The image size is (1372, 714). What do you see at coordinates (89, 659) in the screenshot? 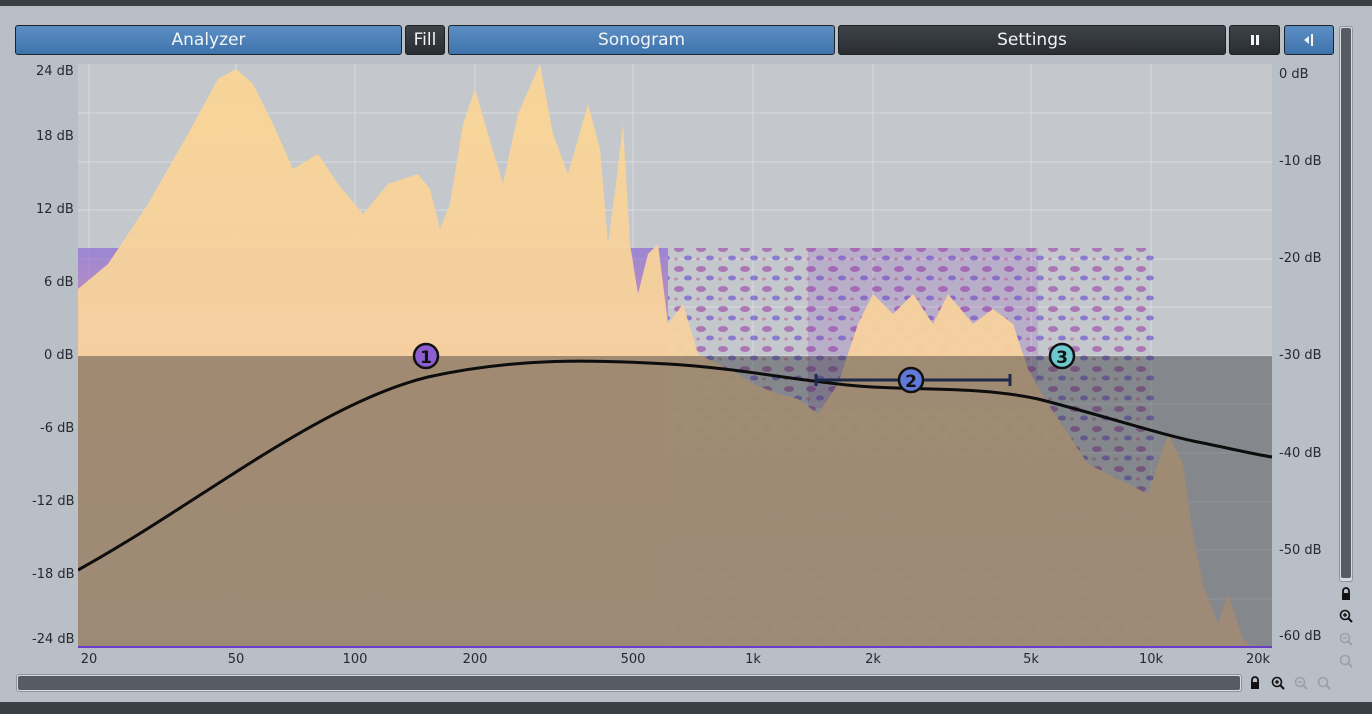
I see `x-label: 20` at bounding box center [89, 659].